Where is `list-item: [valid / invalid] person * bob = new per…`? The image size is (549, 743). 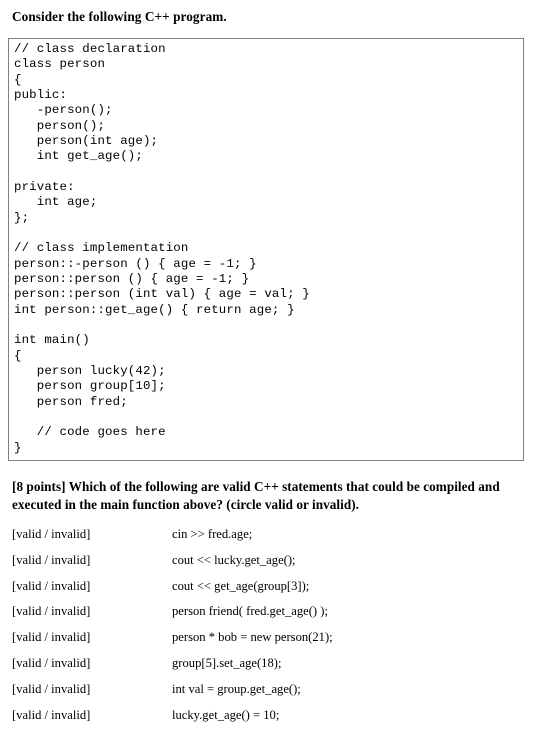 list-item: [valid / invalid] person * bob = new per… is located at coordinates (274, 643).